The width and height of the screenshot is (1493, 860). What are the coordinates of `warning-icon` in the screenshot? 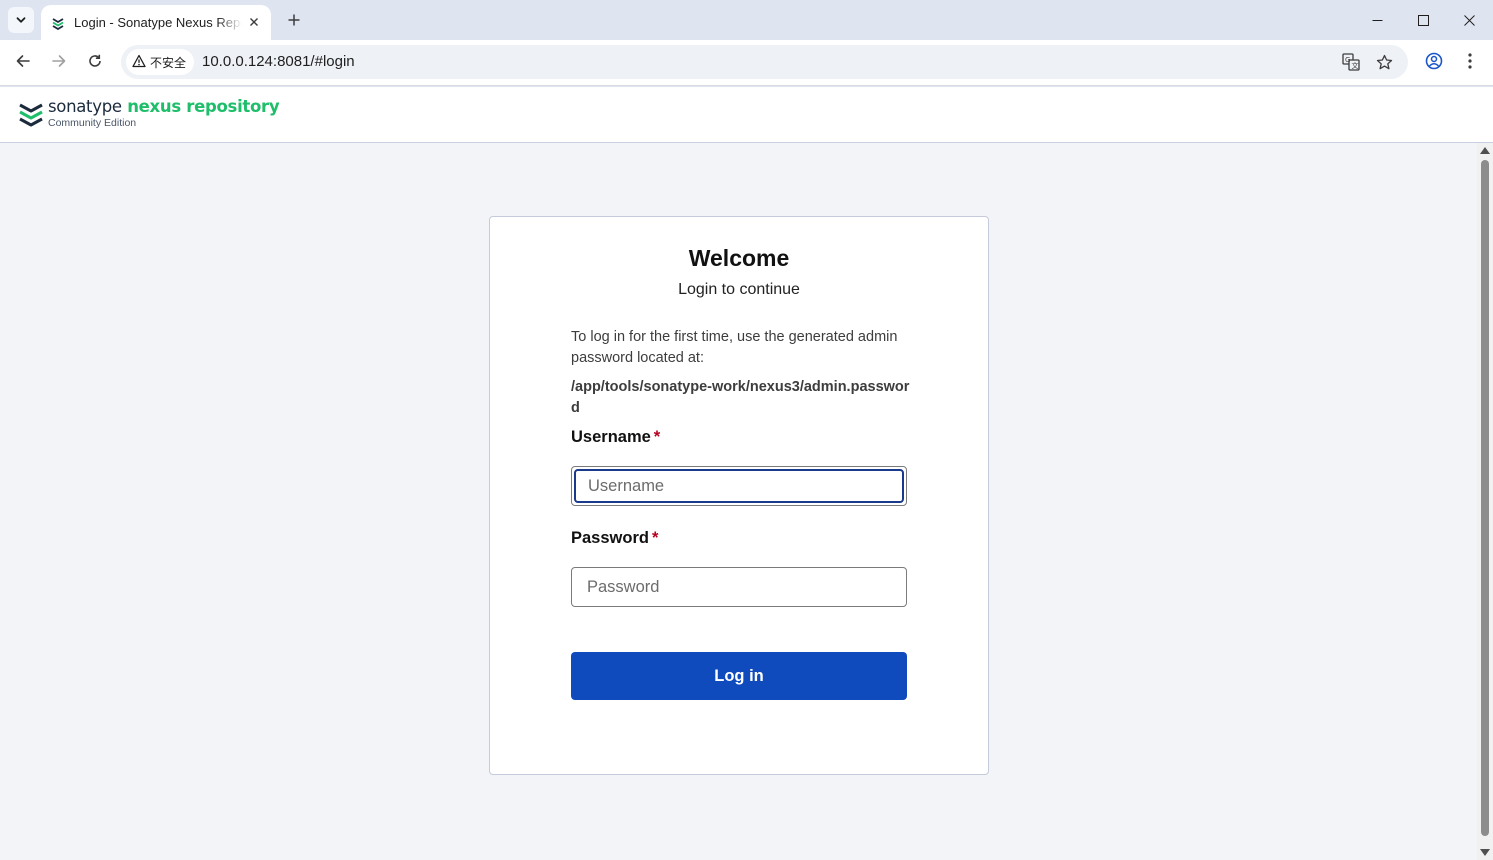 It's located at (139, 62).